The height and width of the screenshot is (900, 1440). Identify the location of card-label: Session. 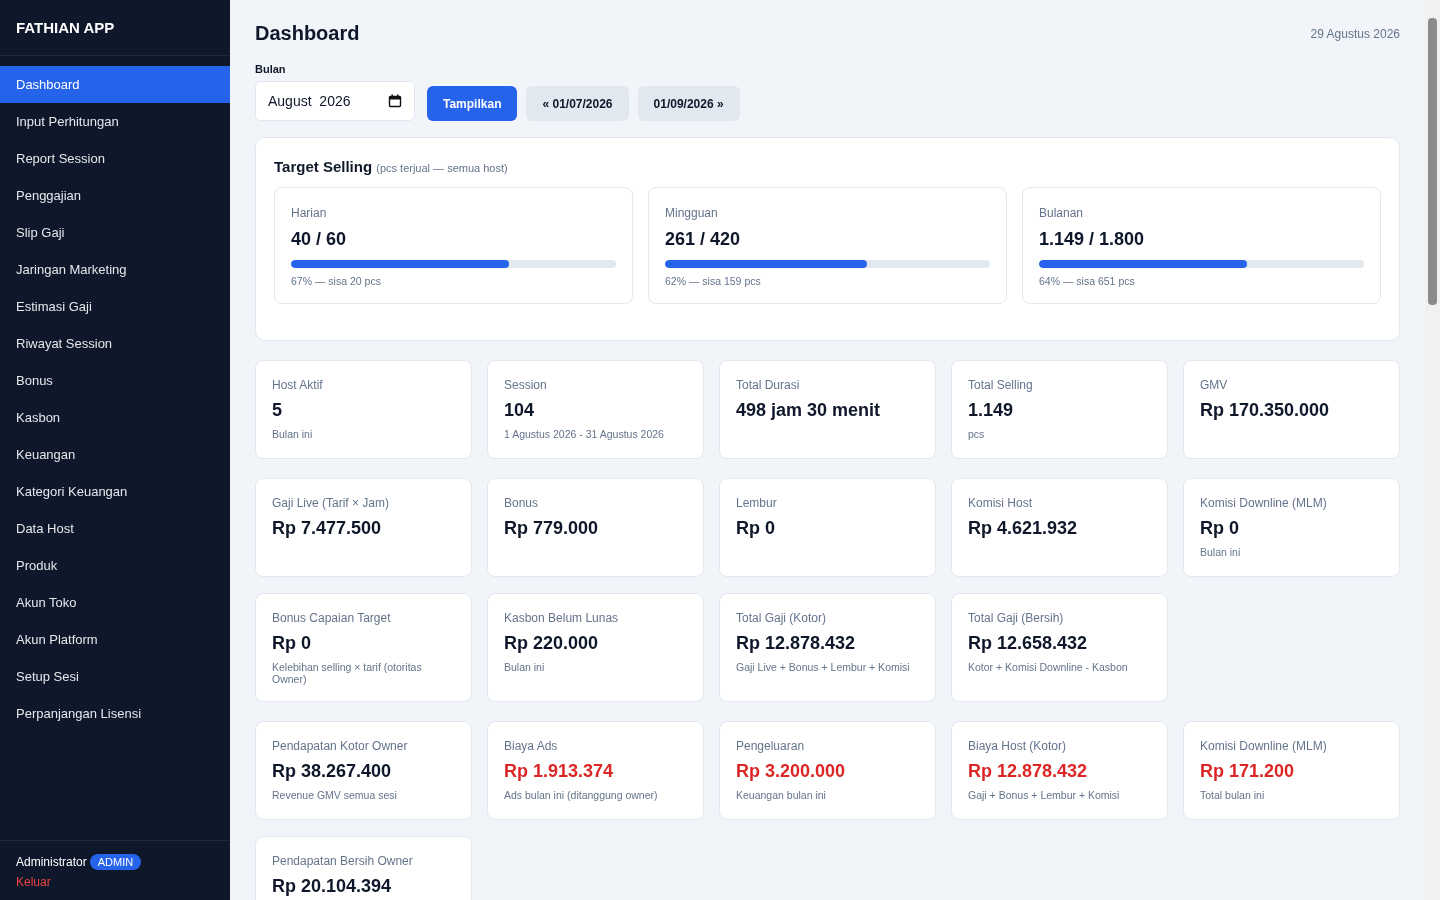
(526, 385).